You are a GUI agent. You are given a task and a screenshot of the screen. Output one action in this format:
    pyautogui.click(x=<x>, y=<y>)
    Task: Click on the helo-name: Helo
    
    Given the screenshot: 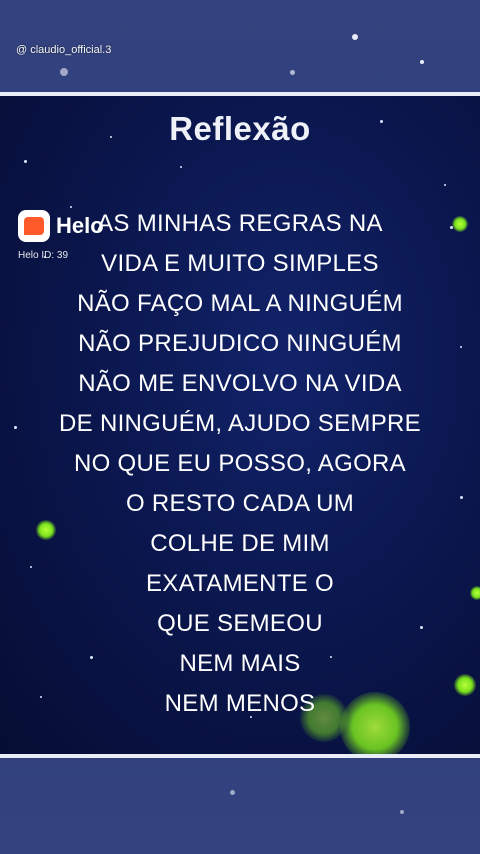 What is the action you would take?
    pyautogui.click(x=80, y=225)
    